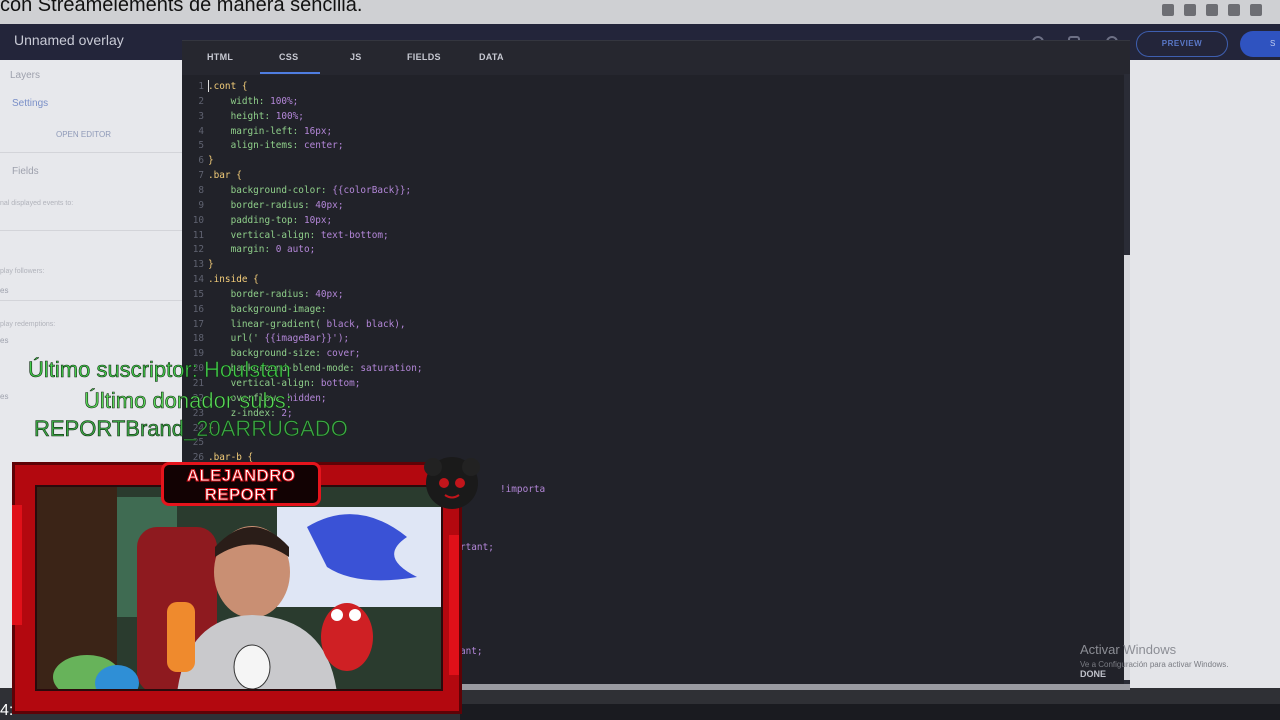 The image size is (1280, 720). Describe the element at coordinates (198, 294) in the screenshot. I see `line-number: 15` at that location.